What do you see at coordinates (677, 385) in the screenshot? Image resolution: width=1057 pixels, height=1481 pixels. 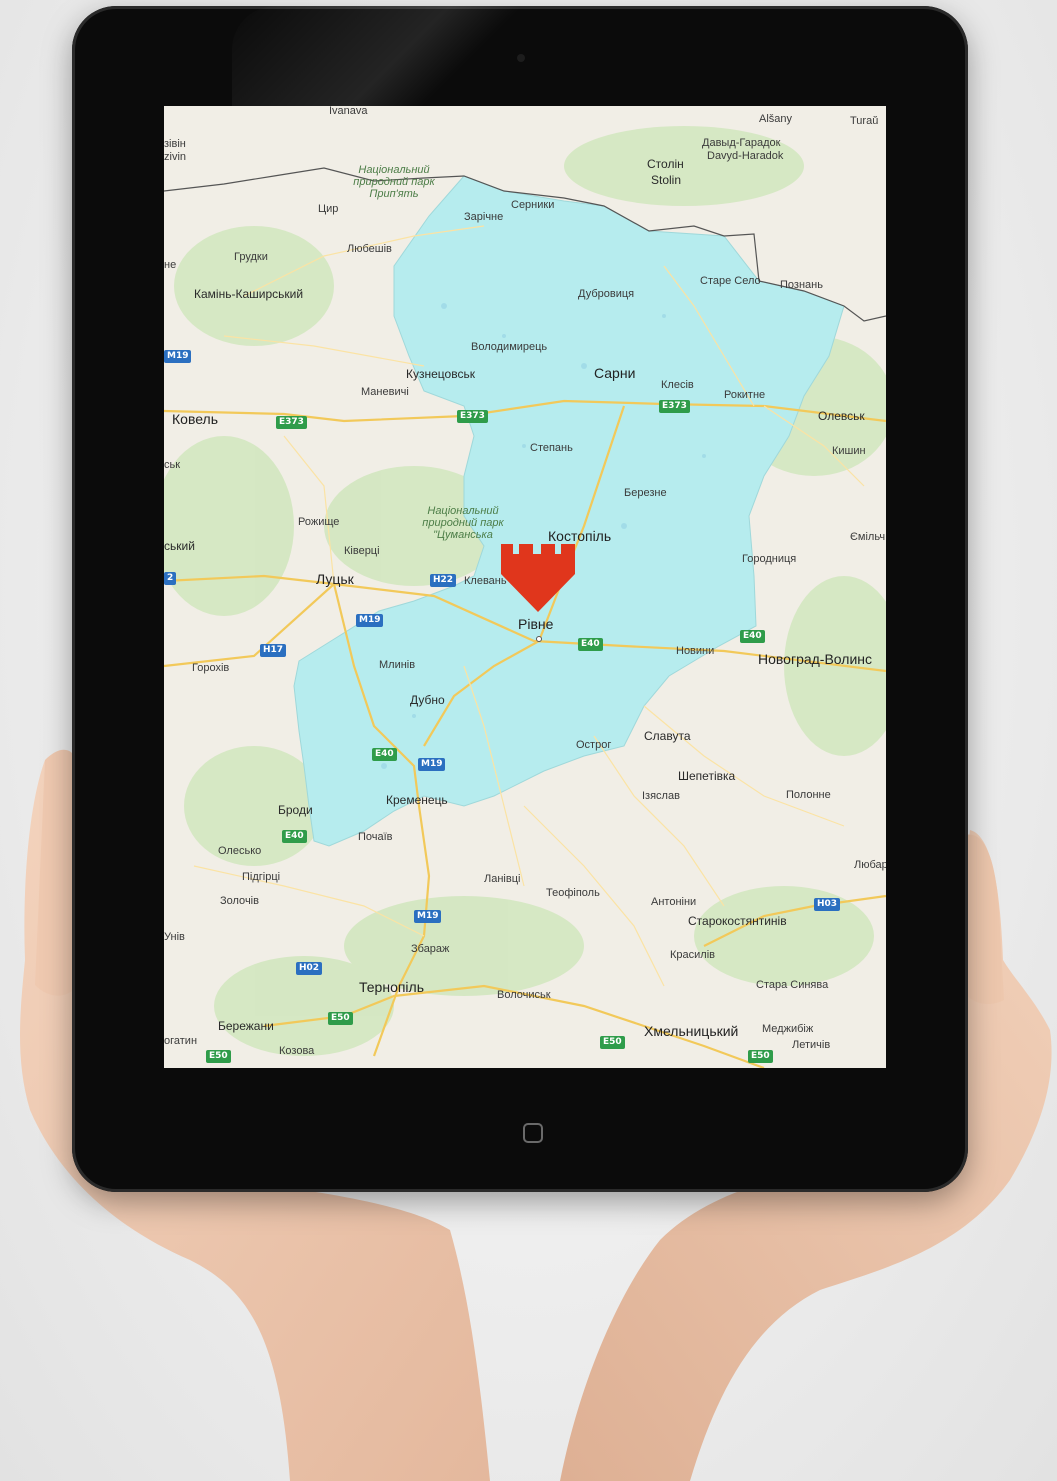 I see `city-label: Клесів` at bounding box center [677, 385].